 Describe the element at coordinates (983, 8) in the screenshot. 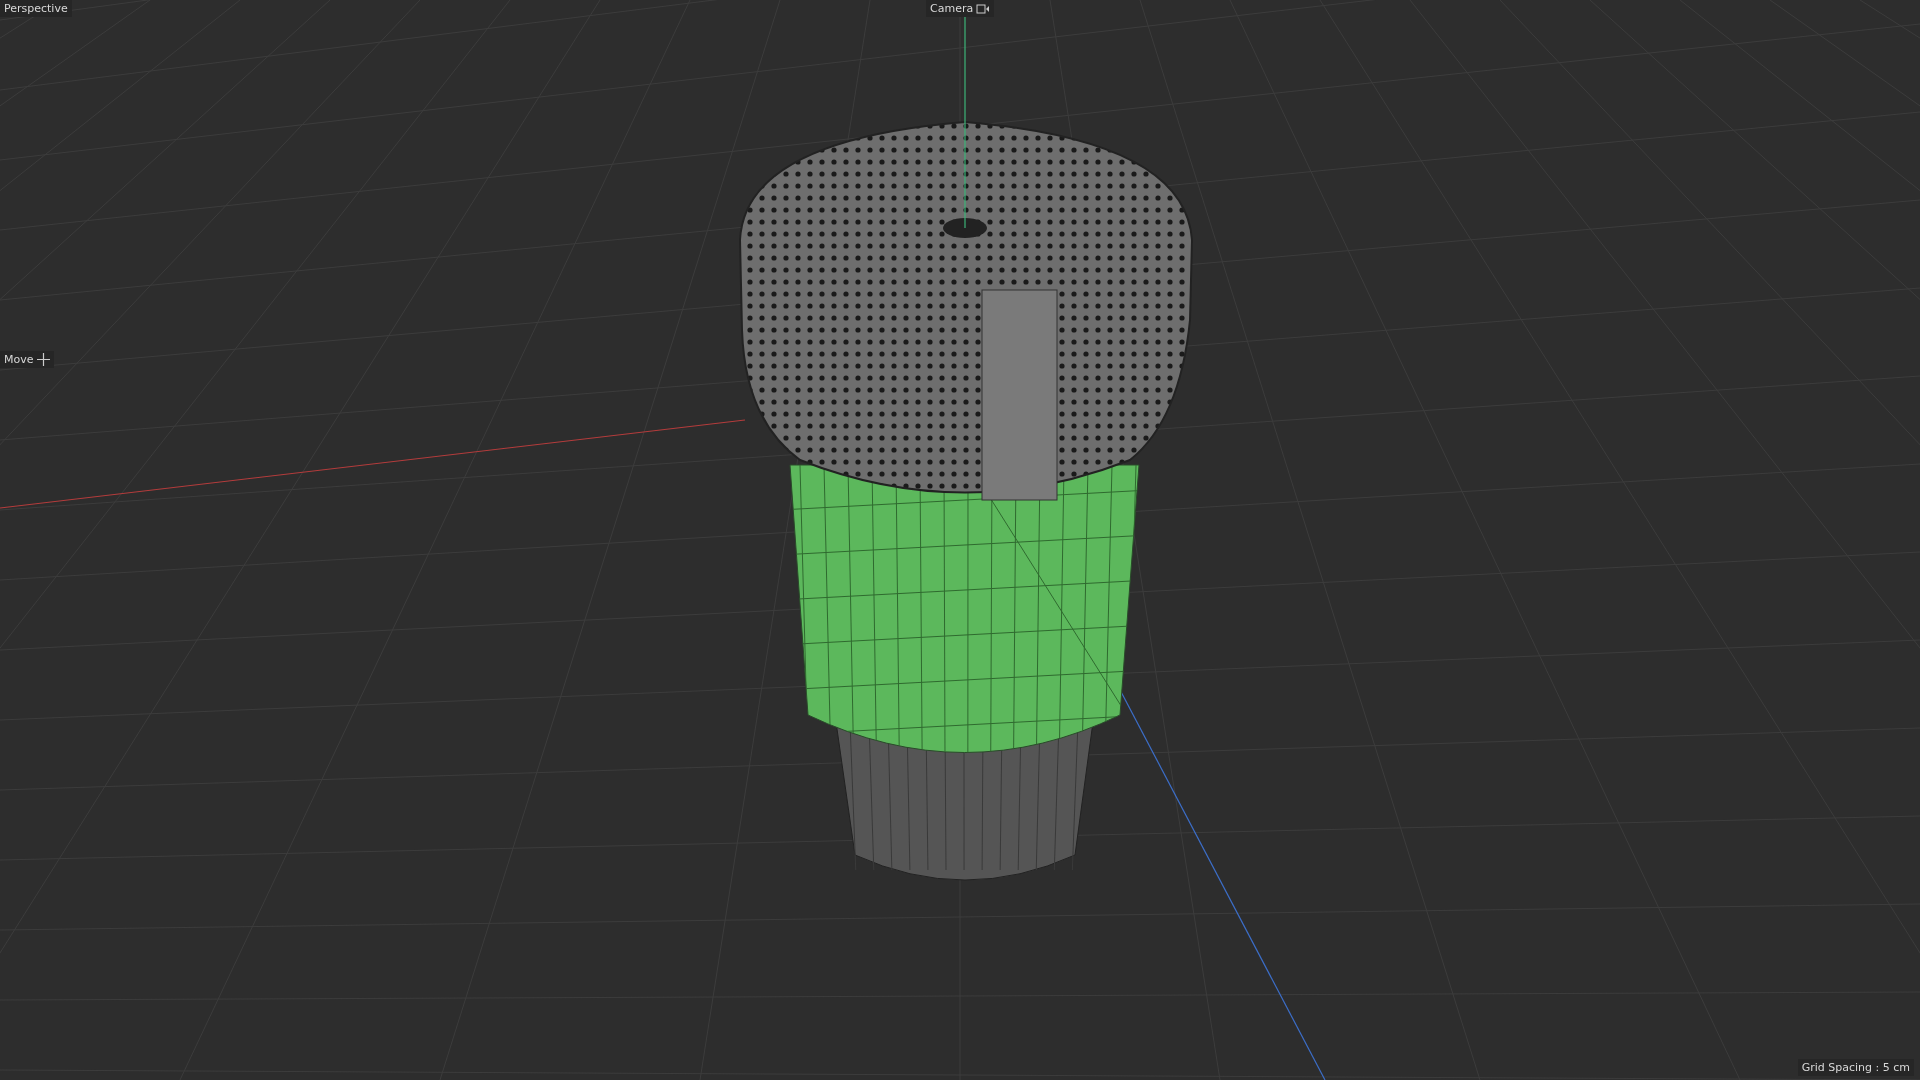

I see `camera-icon` at that location.